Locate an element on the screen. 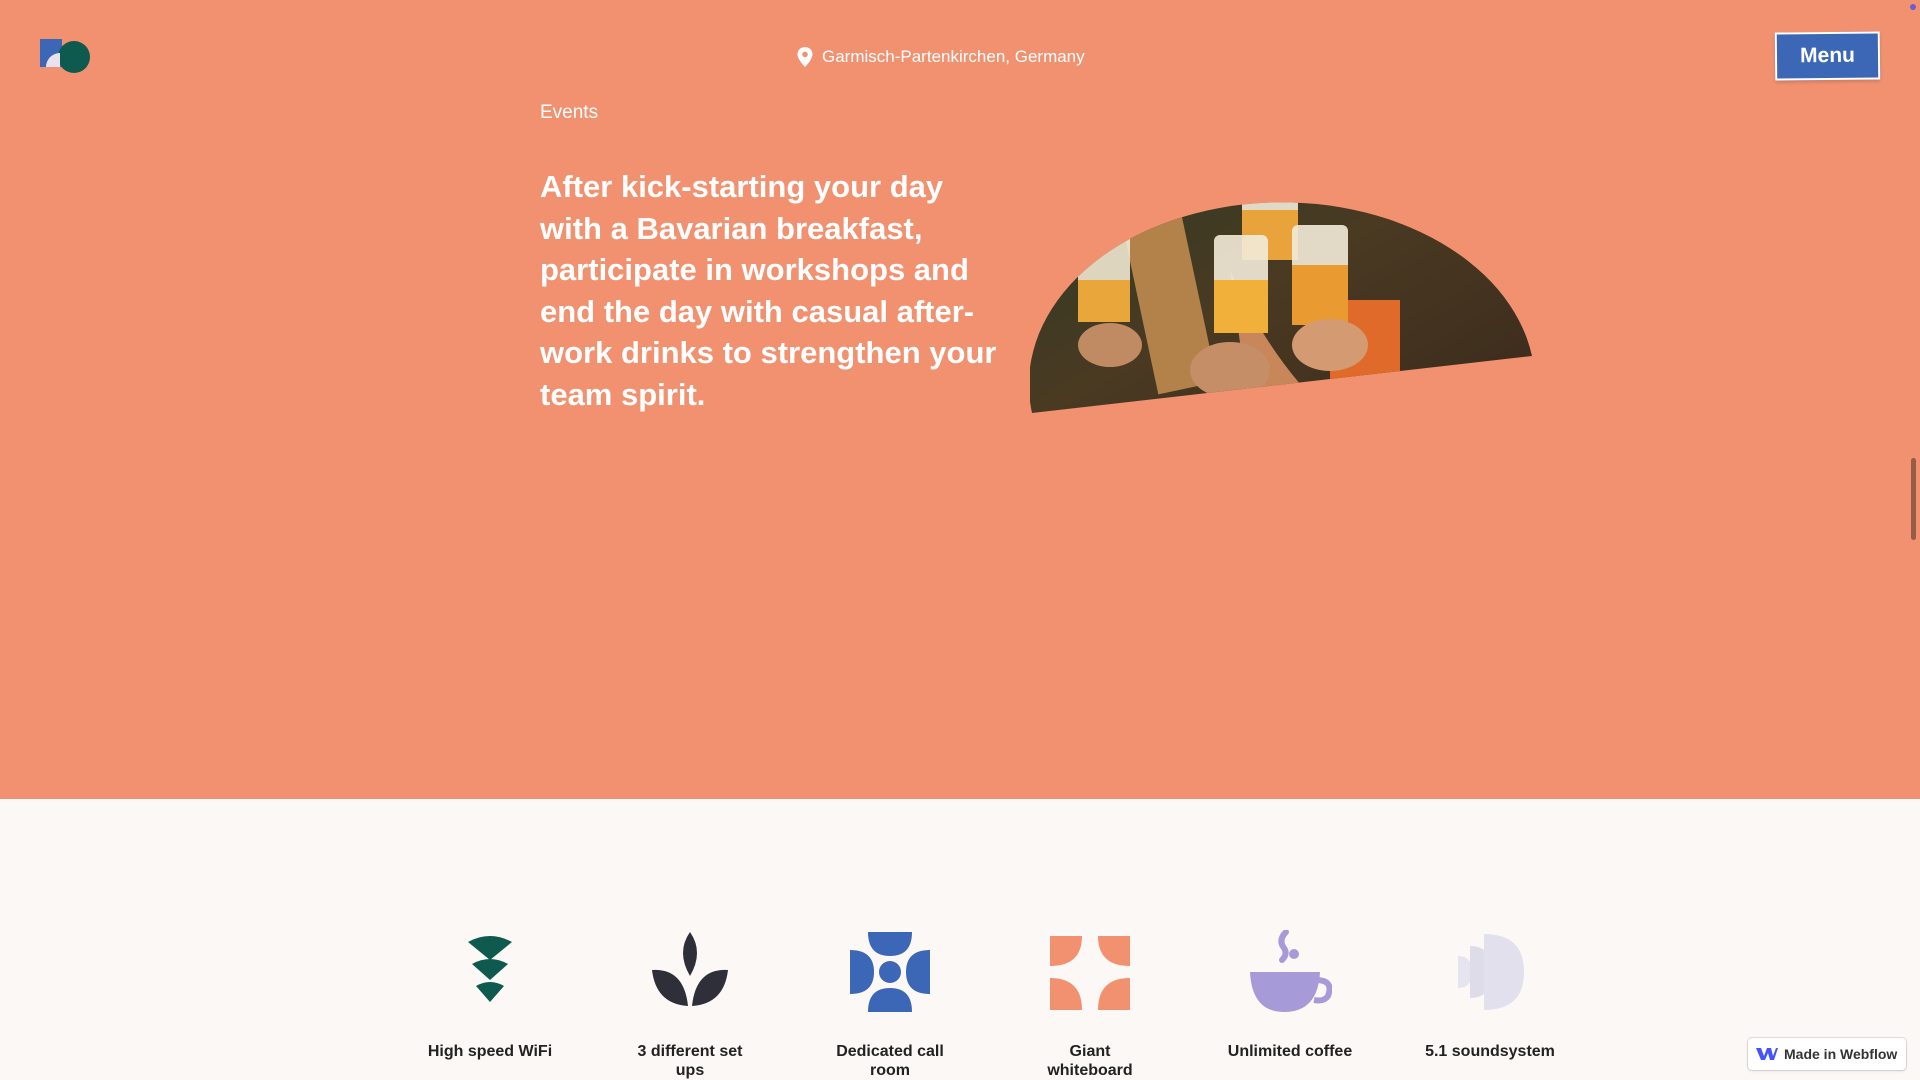 Image resolution: width=1920 pixels, height=1080 pixels. webflow-logo-icon is located at coordinates (1767, 1054).